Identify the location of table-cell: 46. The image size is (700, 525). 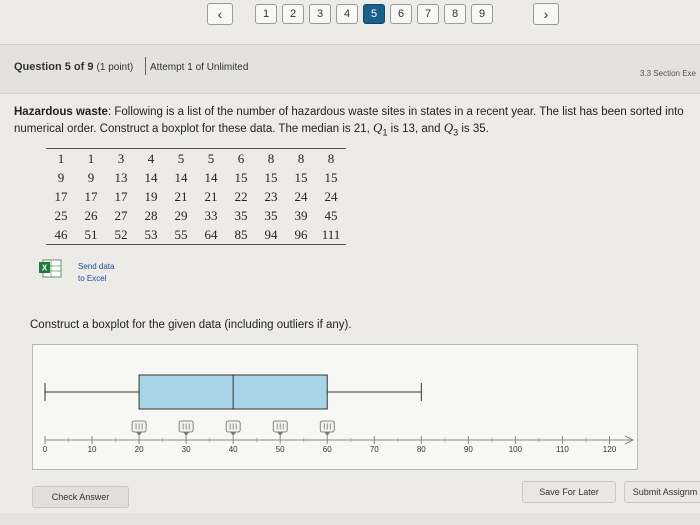
(61, 235).